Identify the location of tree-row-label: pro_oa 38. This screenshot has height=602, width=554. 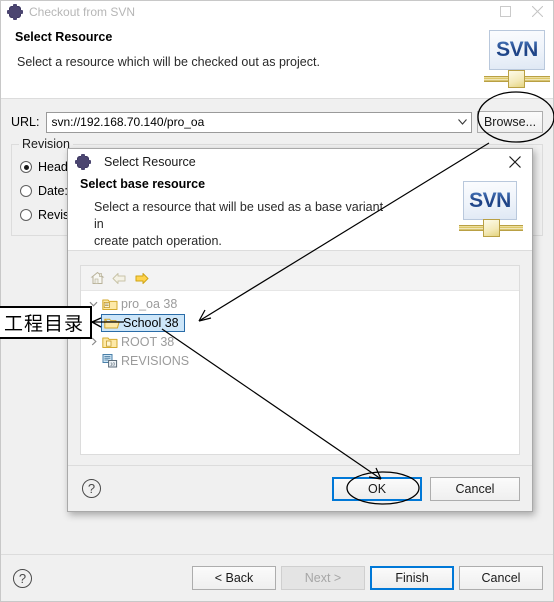
(149, 303).